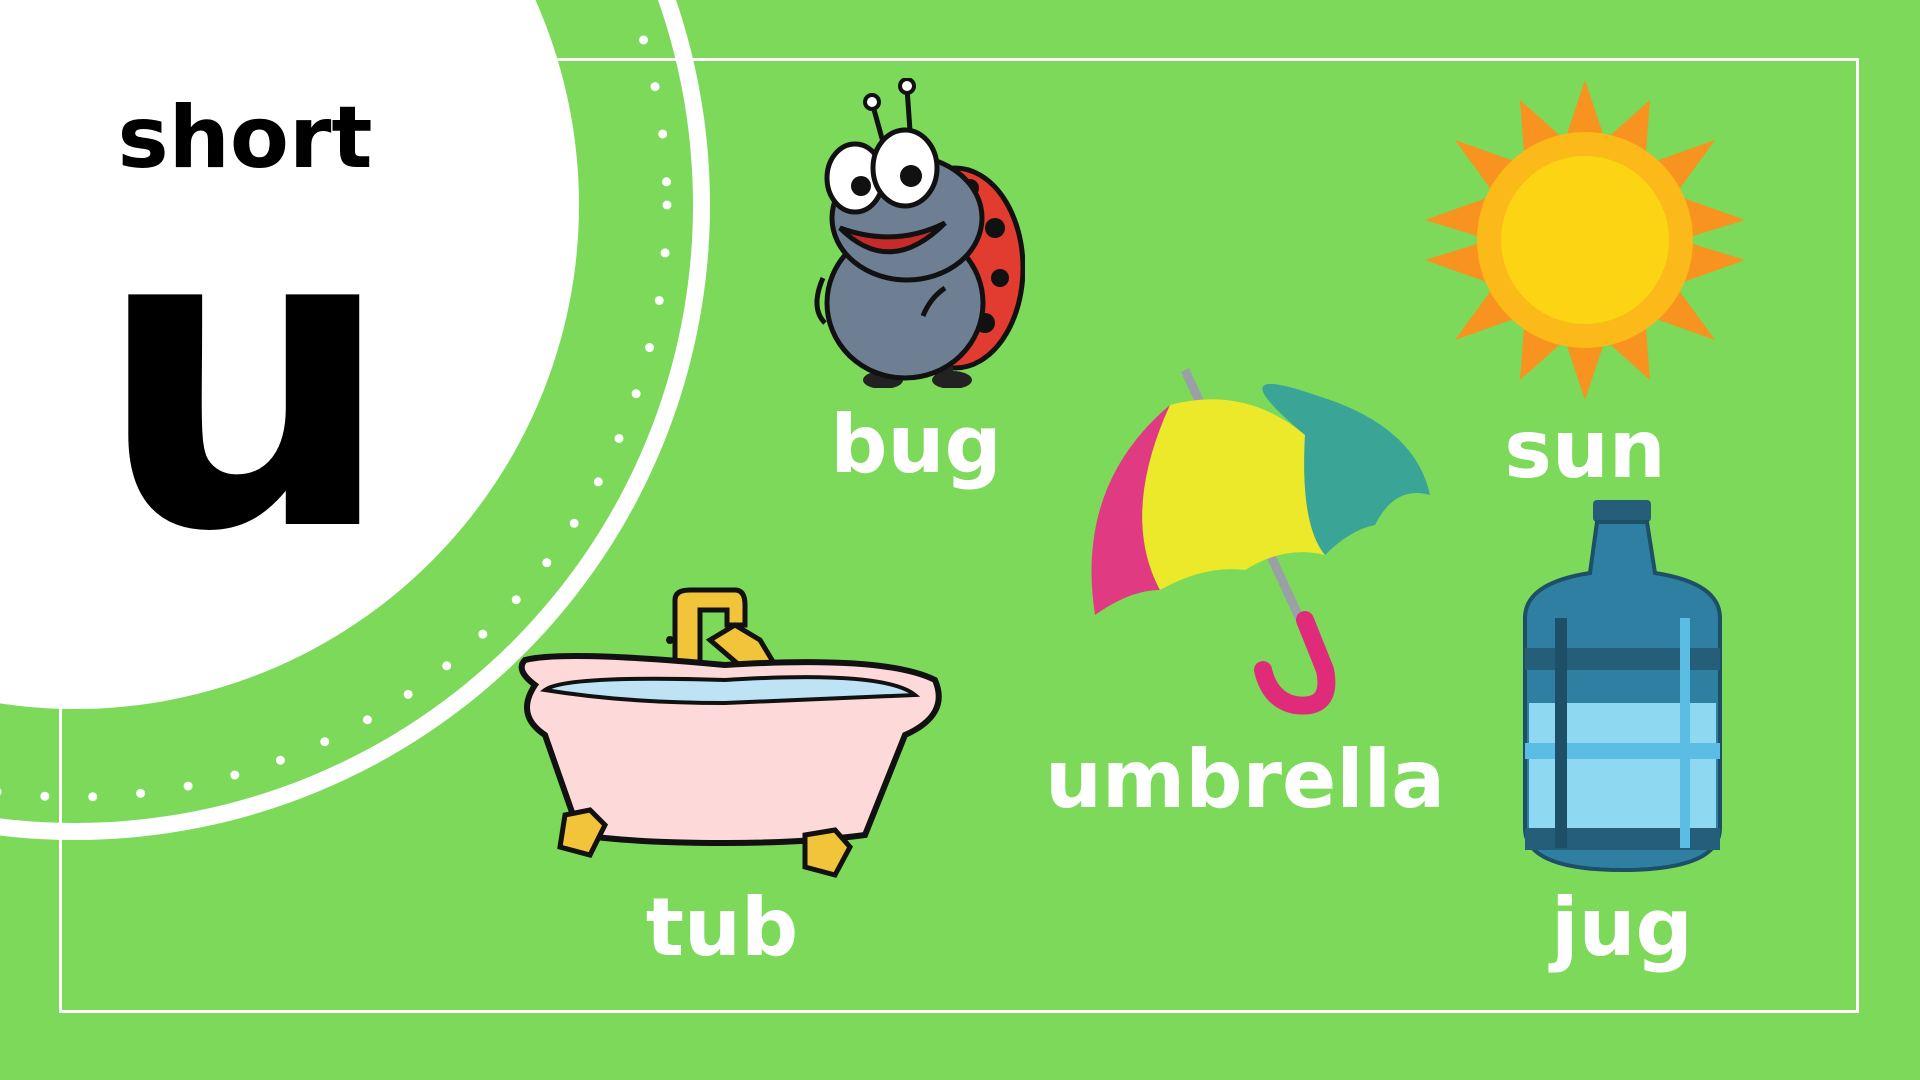 The width and height of the screenshot is (1920, 1080). What do you see at coordinates (1245, 779) in the screenshot?
I see `word-umbrella: umbrella` at bounding box center [1245, 779].